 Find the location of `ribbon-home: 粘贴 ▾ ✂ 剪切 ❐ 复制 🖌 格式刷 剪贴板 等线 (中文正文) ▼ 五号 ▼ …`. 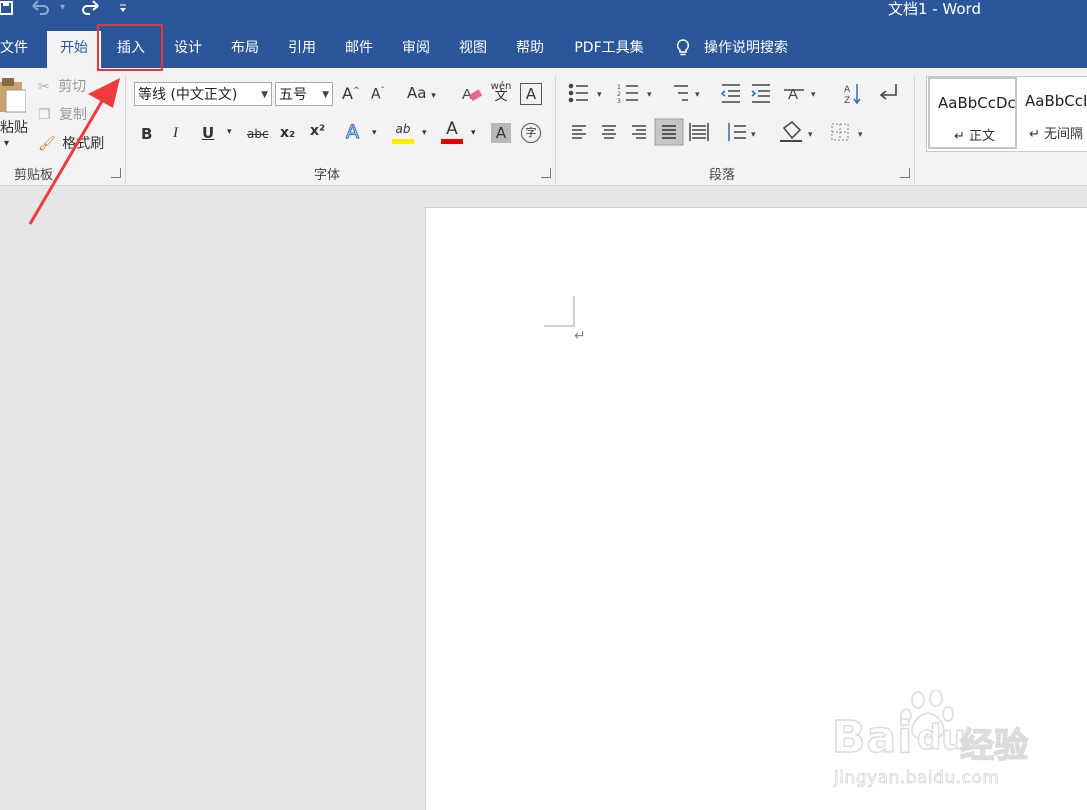

ribbon-home: 粘贴 ▾ ✂ 剪切 ❐ 复制 🖌 格式刷 剪贴板 等线 (中文正文) ▼ 五号 ▼ … is located at coordinates (543, 127).